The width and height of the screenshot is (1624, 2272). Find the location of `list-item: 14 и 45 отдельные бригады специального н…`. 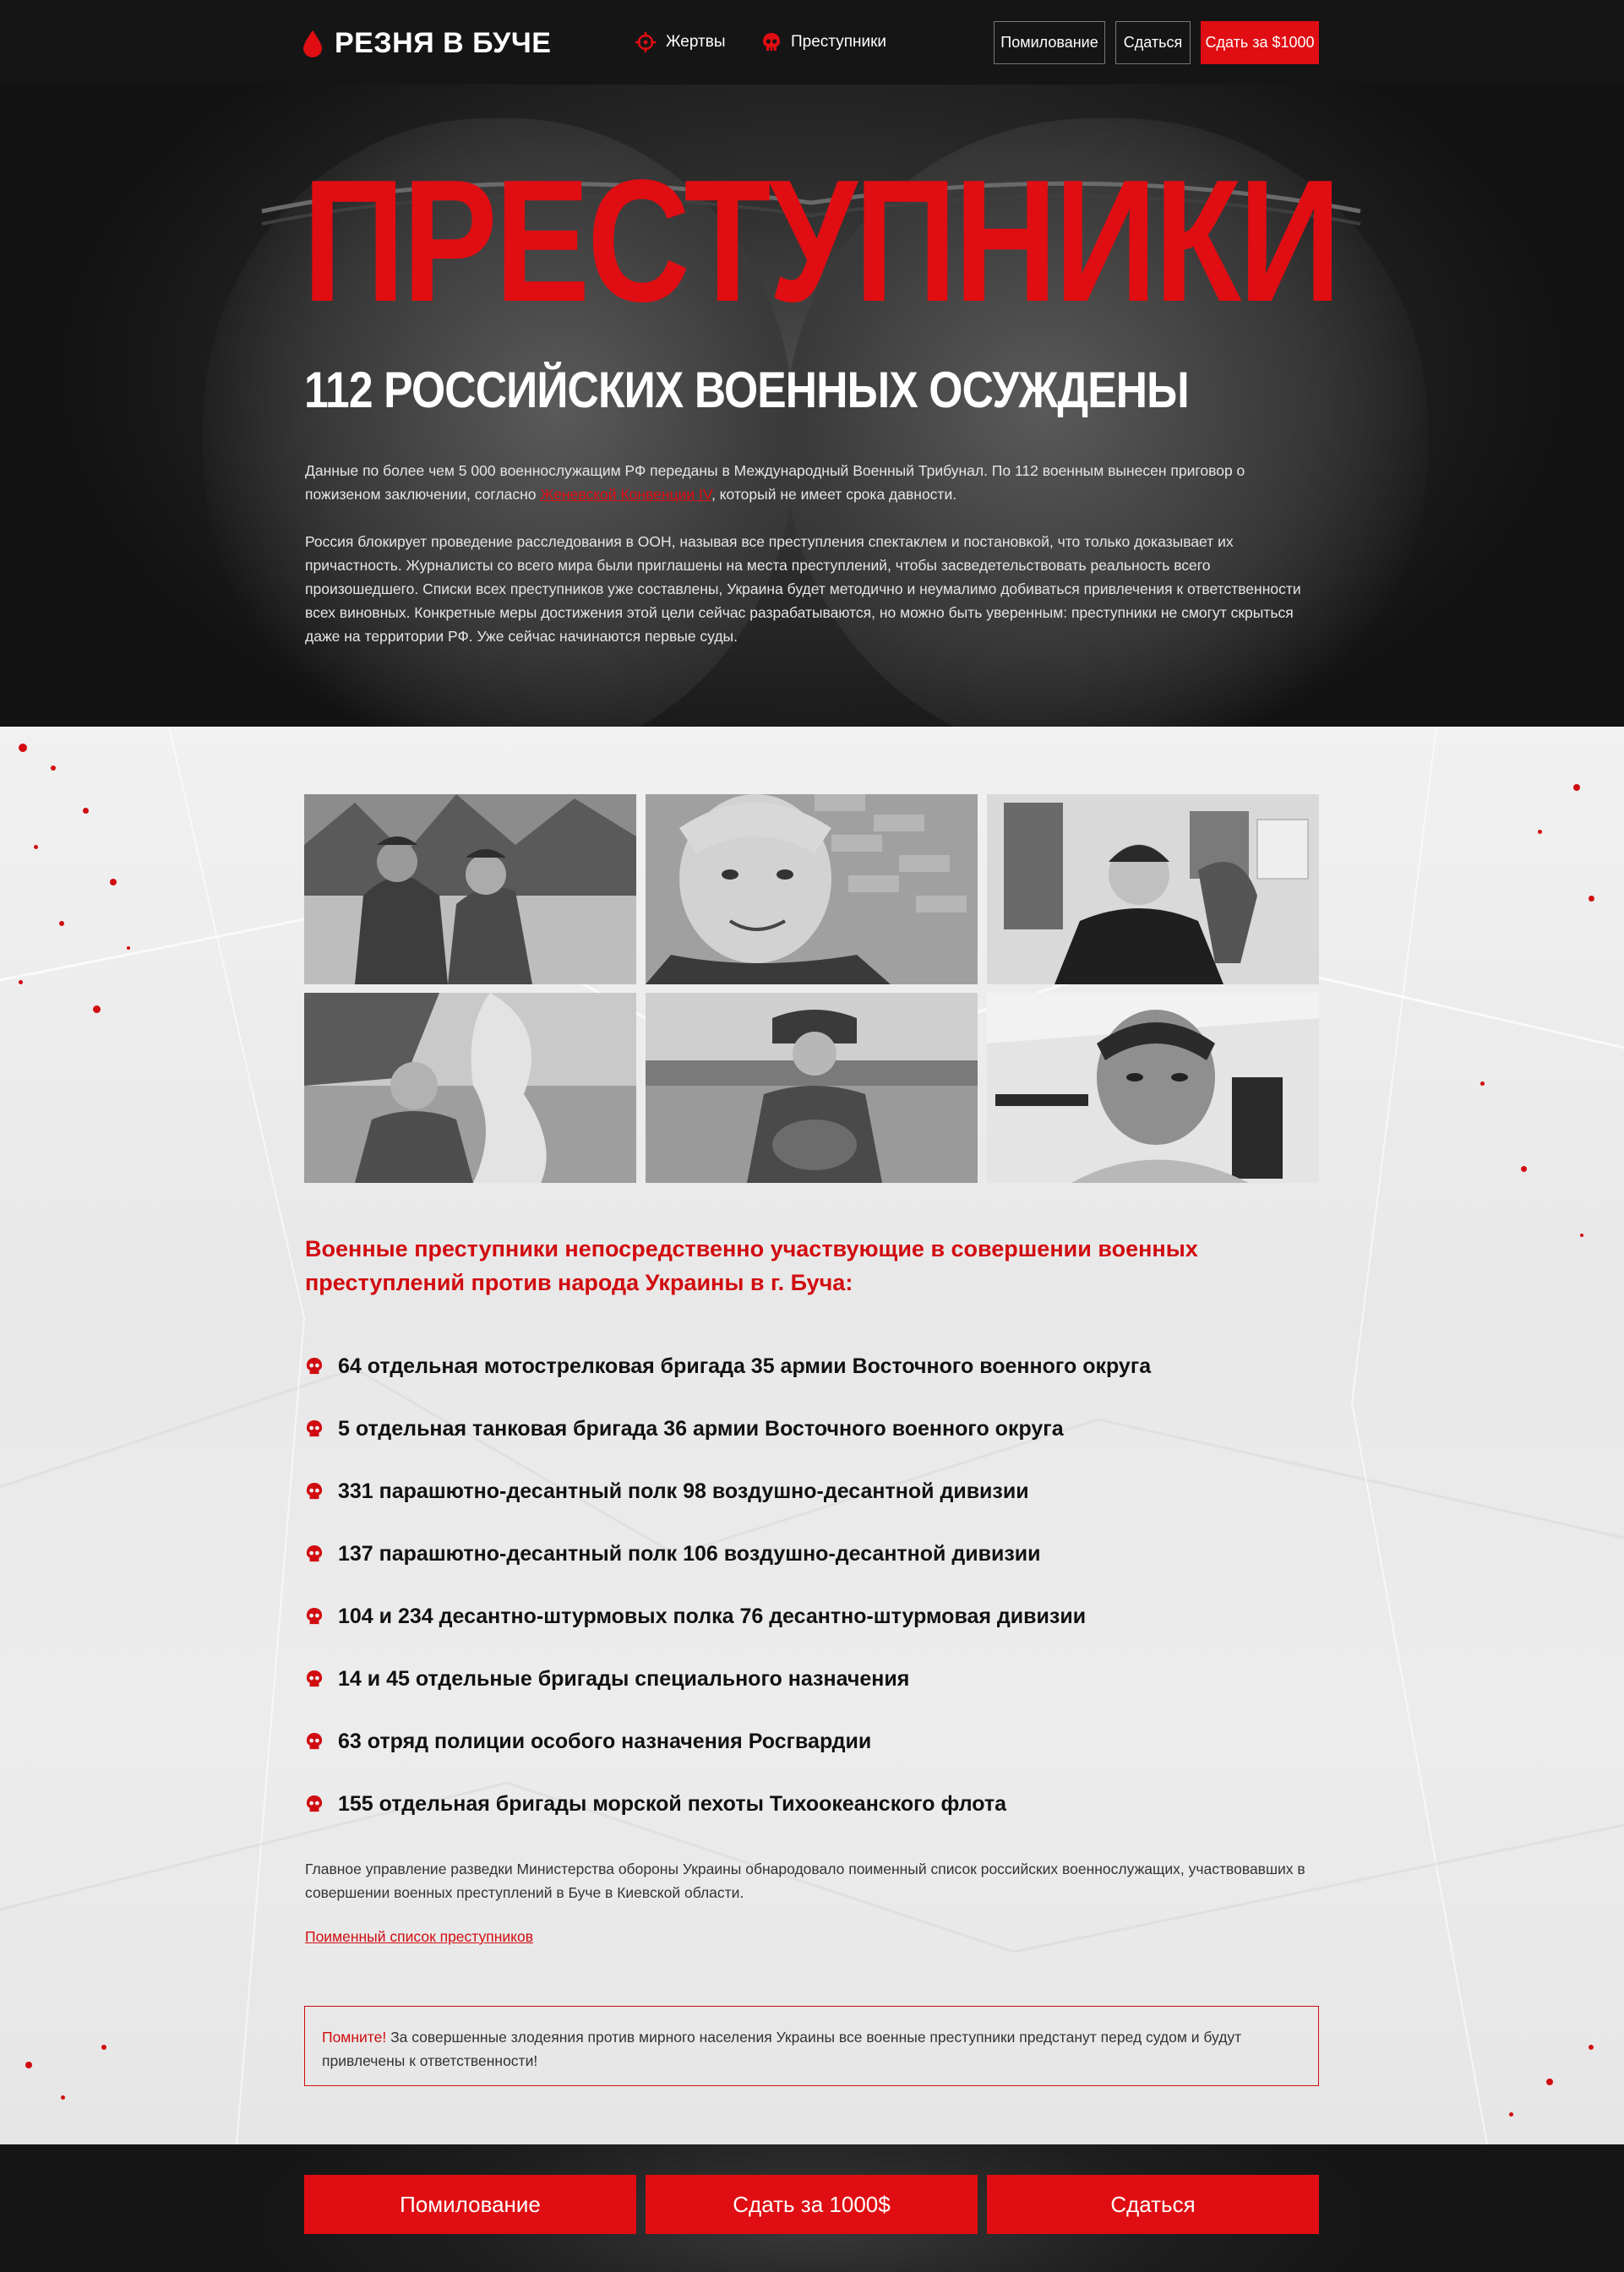

list-item: 14 и 45 отдельные бригады специального н… is located at coordinates (813, 1679).